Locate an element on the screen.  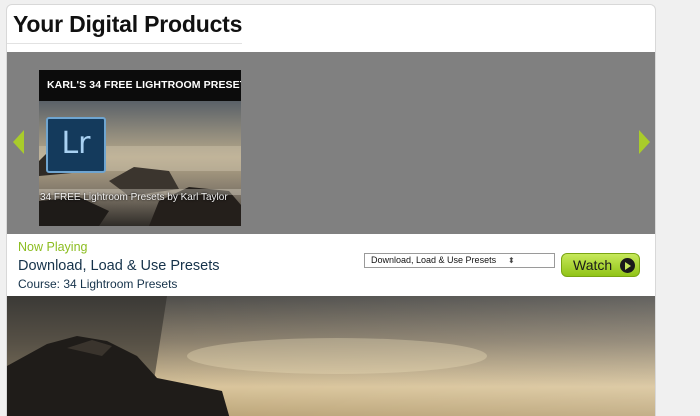
video-select-value: Download, Load & Use Presets is located at coordinates (434, 260).